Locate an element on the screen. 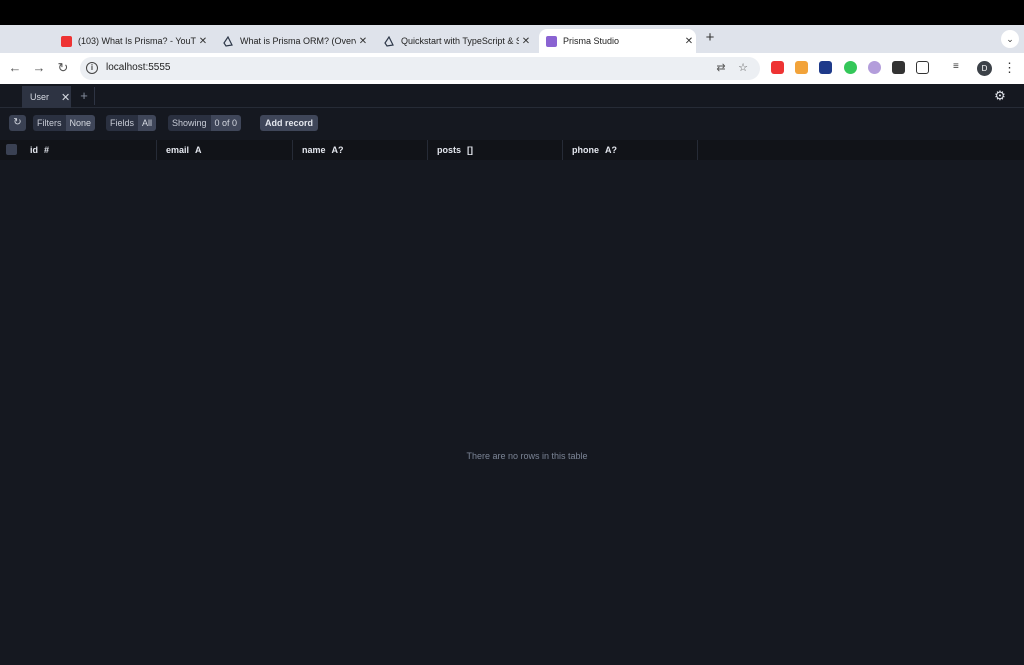 The image size is (1024, 665). add-model-tab-button: + is located at coordinates (84, 96).